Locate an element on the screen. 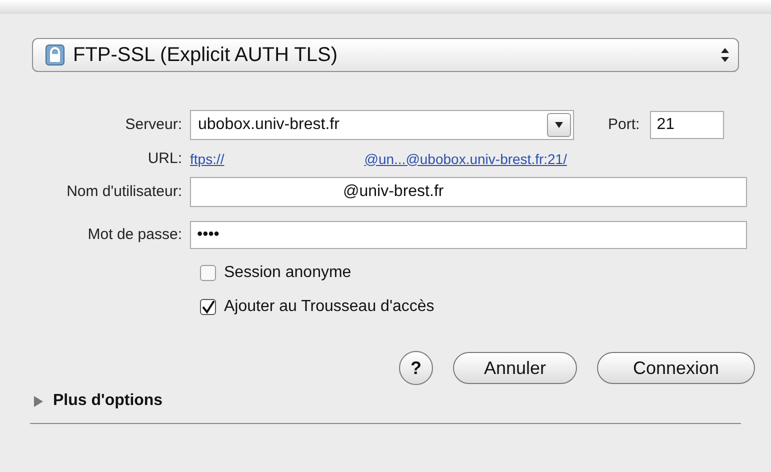  stepper-arrows-icon is located at coordinates (725, 55).